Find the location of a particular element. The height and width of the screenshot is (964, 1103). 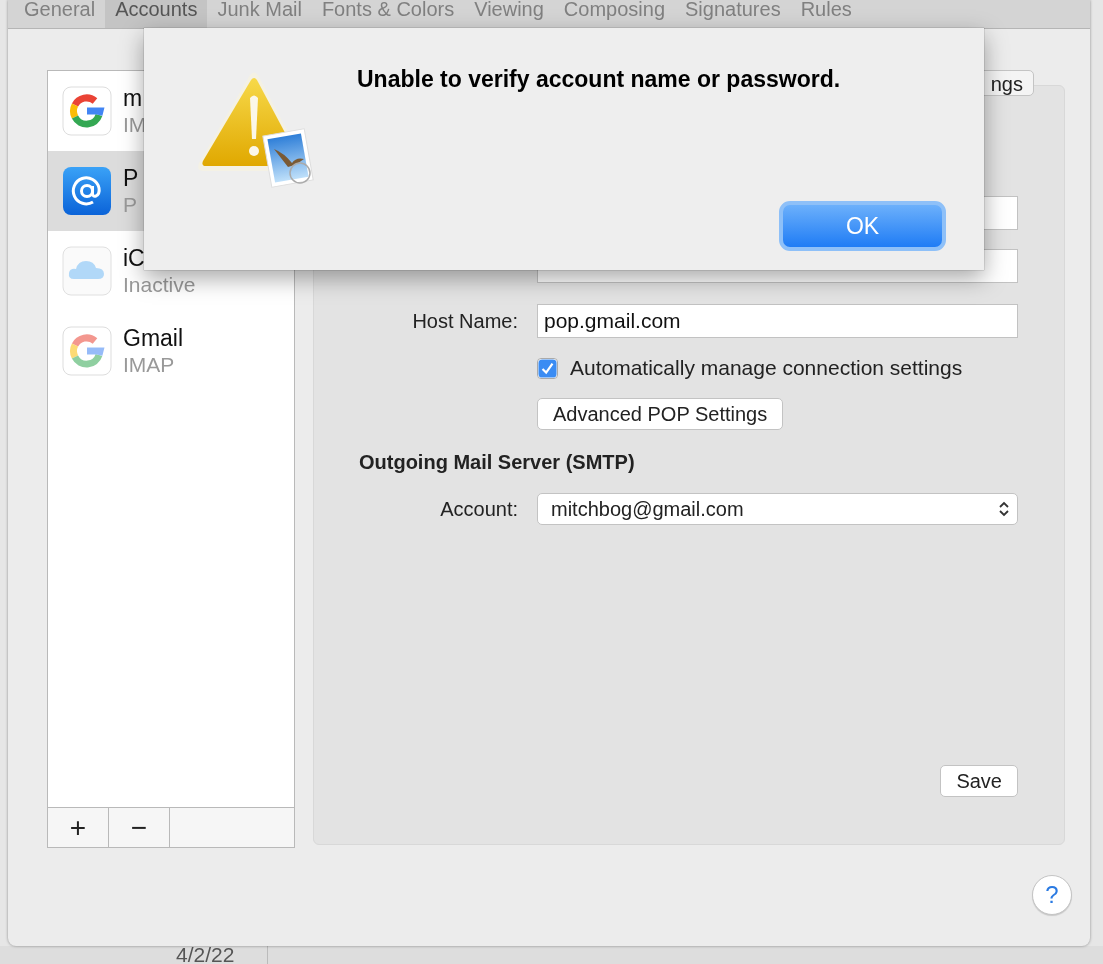

account-name: iC is located at coordinates (134, 258).